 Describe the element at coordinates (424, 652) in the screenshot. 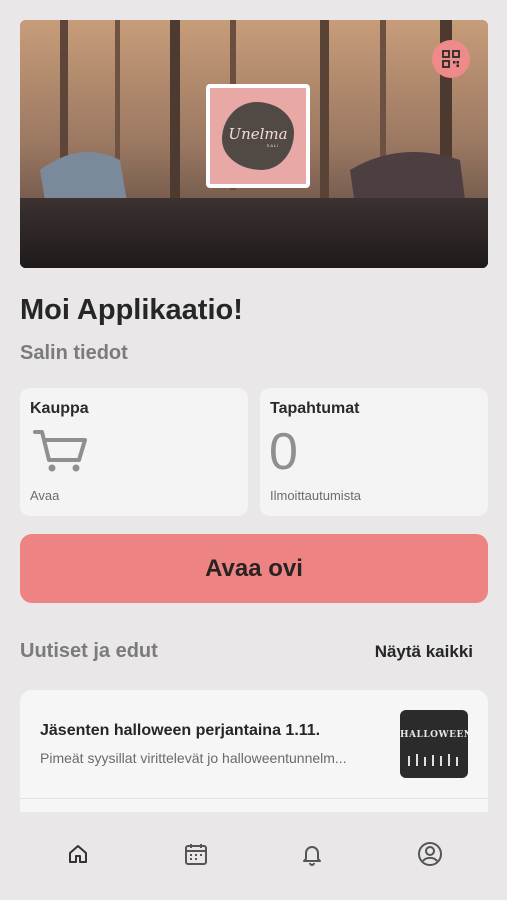

I see `show-all-link: Näytä kaikki` at that location.